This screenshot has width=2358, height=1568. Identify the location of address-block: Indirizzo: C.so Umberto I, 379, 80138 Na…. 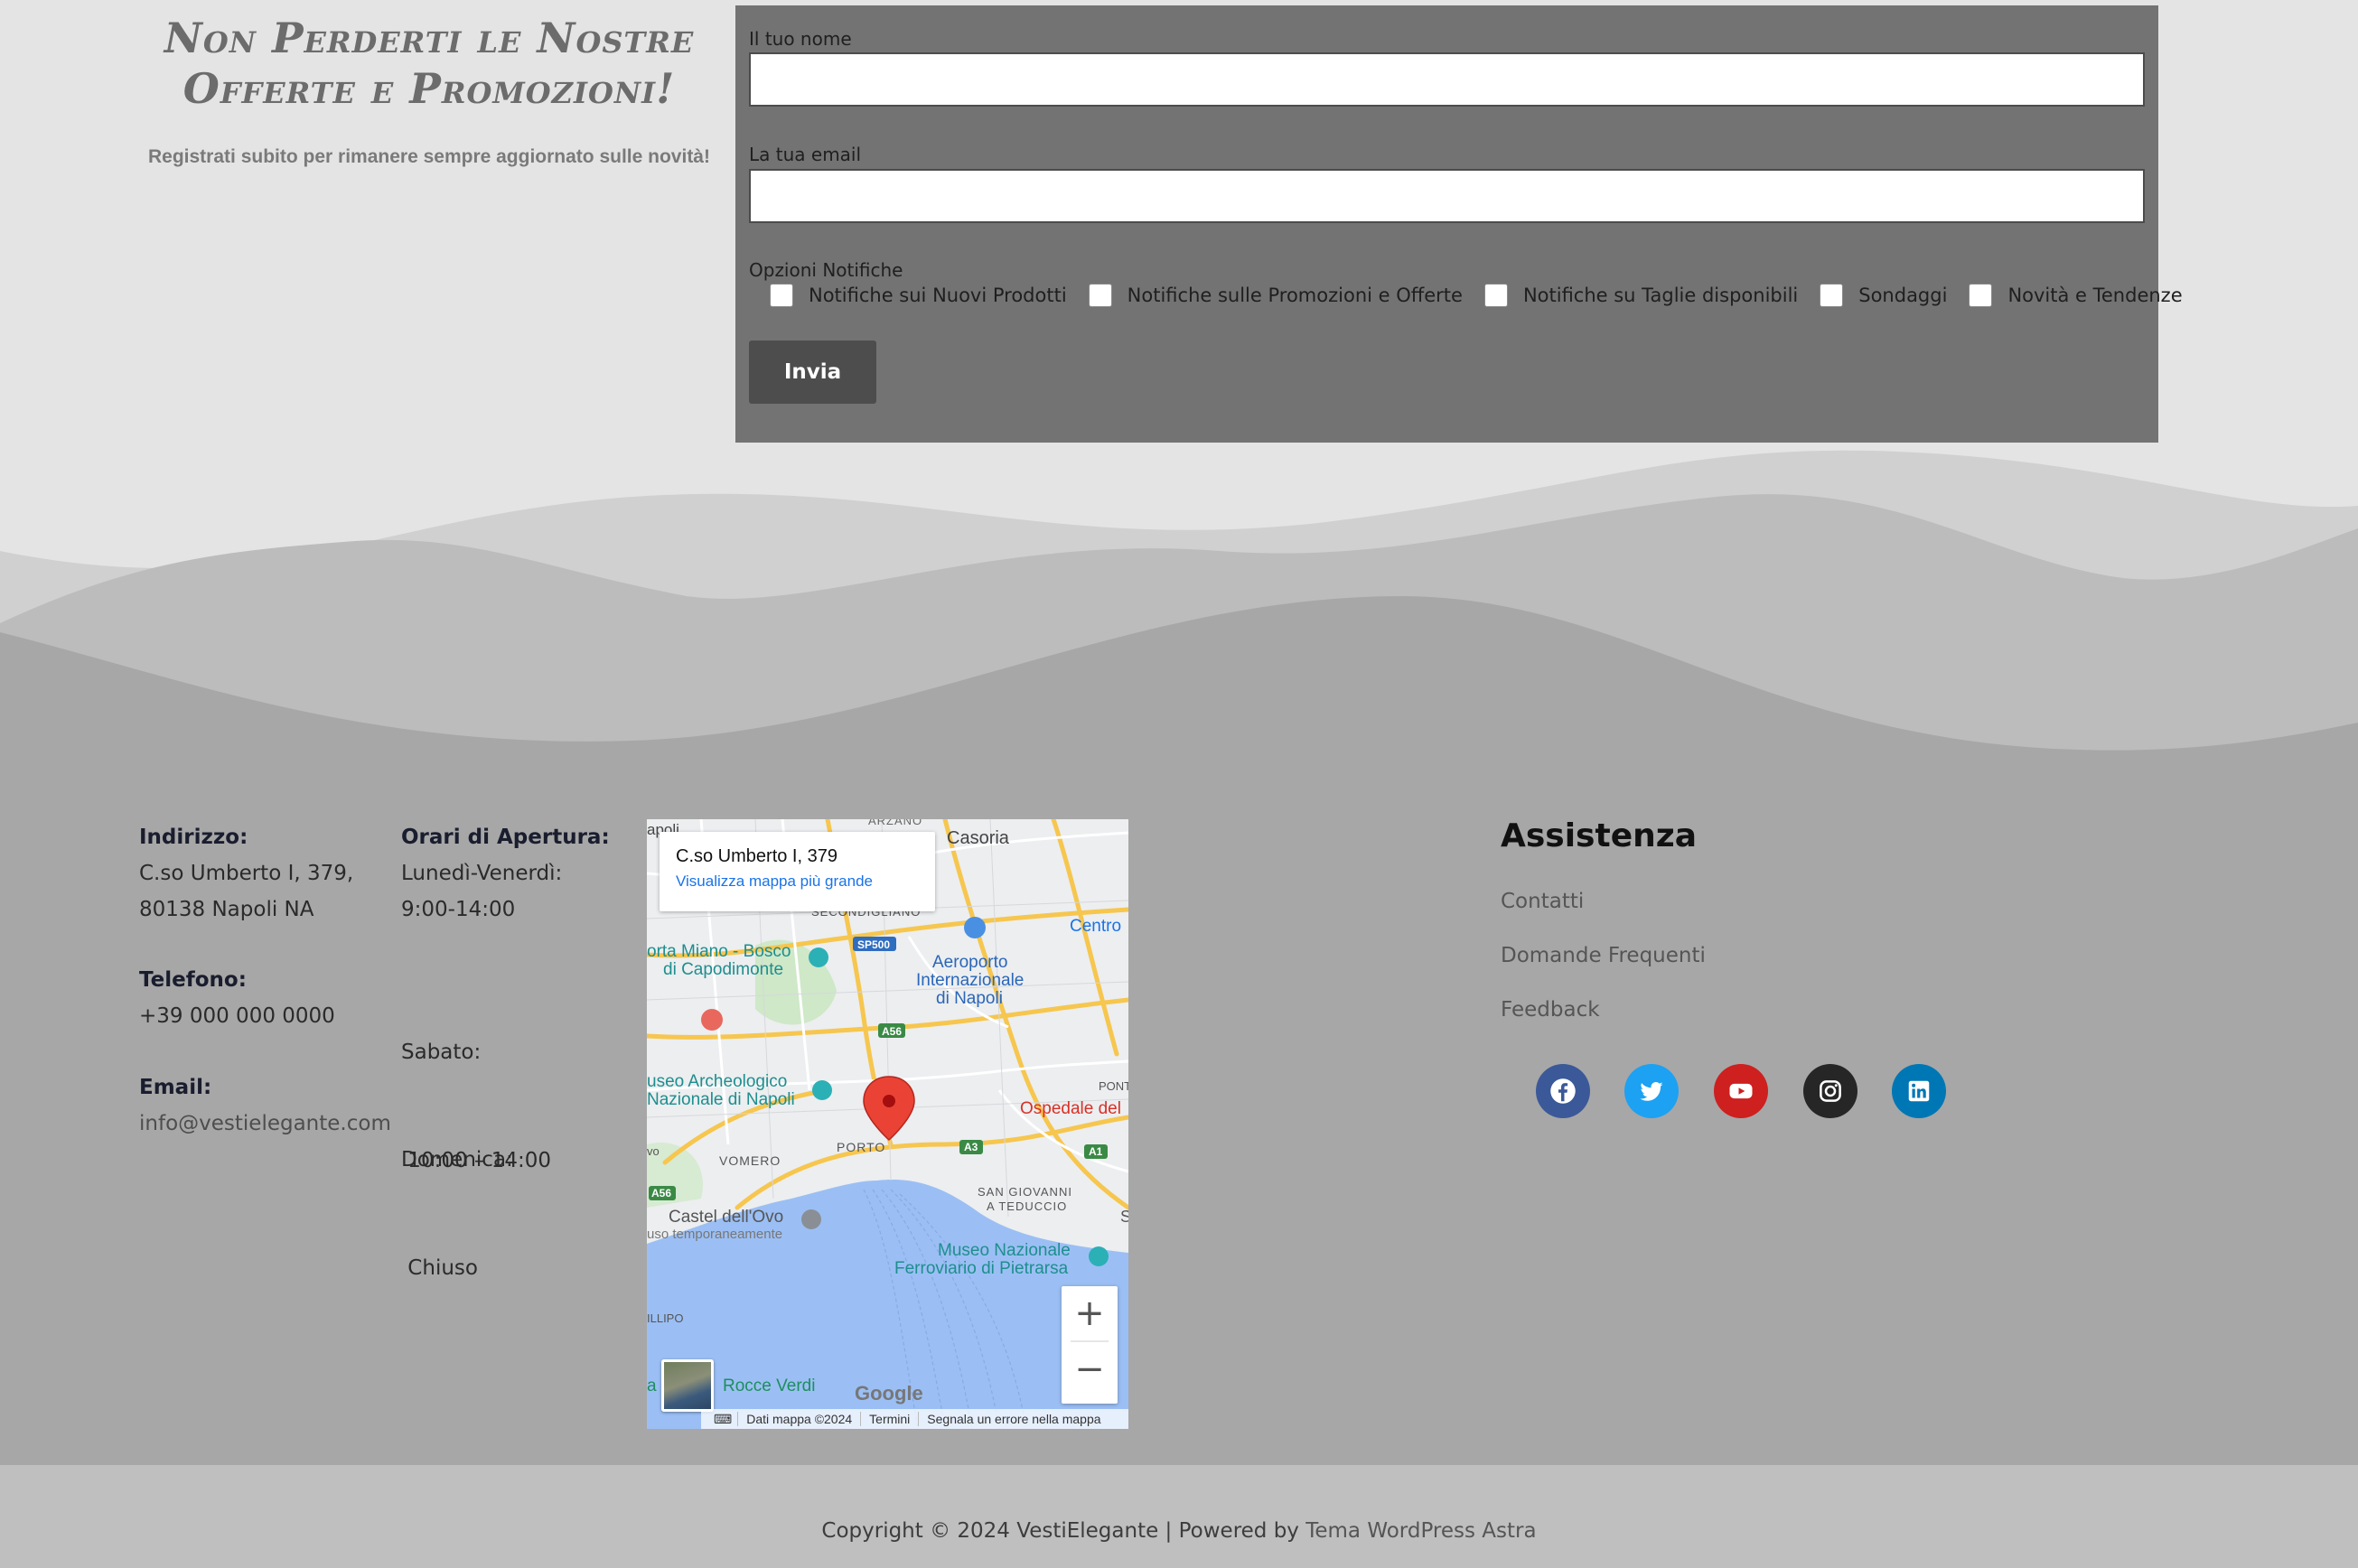
(246, 873).